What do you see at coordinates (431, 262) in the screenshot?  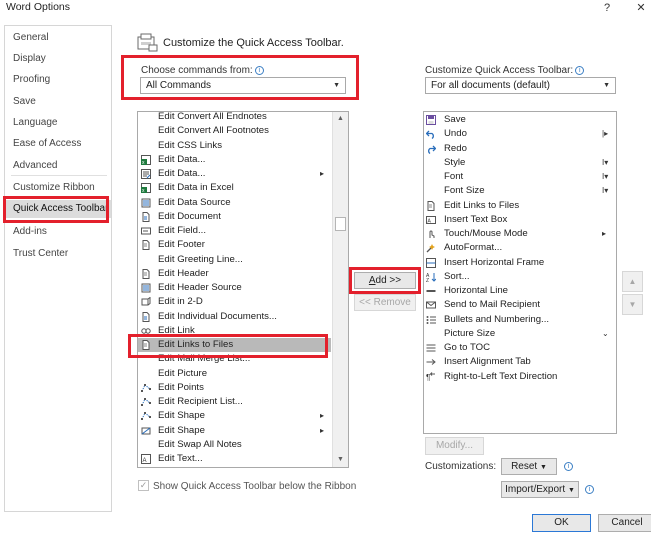 I see `frame-icon` at bounding box center [431, 262].